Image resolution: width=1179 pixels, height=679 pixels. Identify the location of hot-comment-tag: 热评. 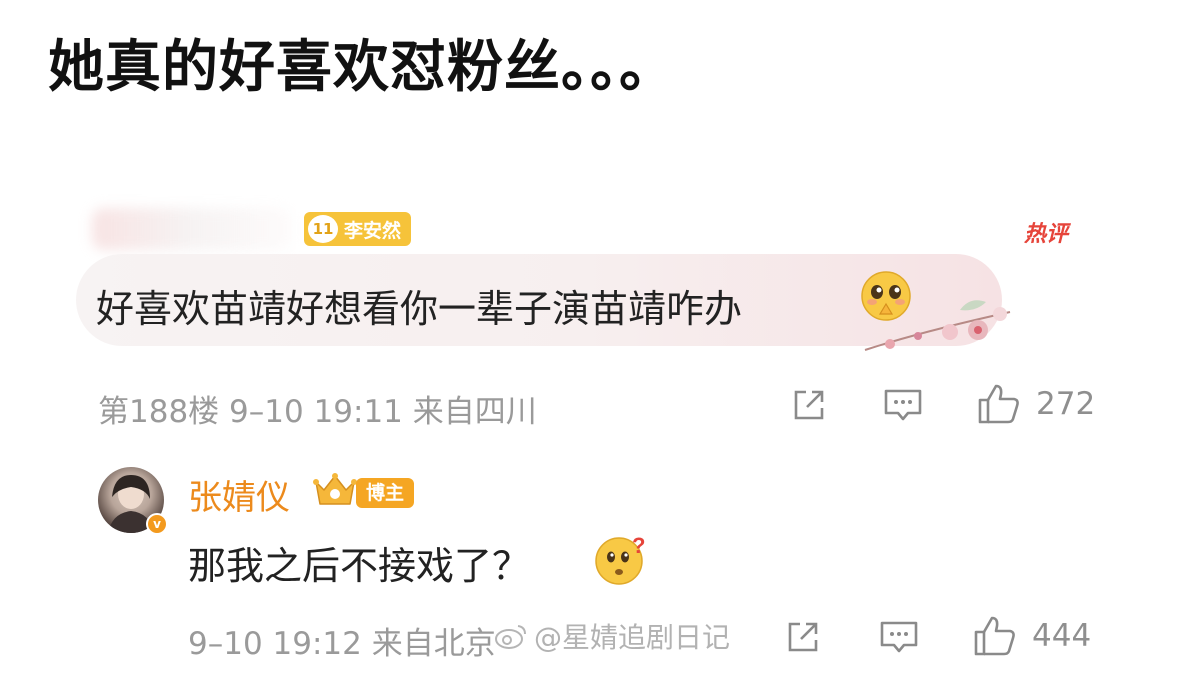
(1046, 234).